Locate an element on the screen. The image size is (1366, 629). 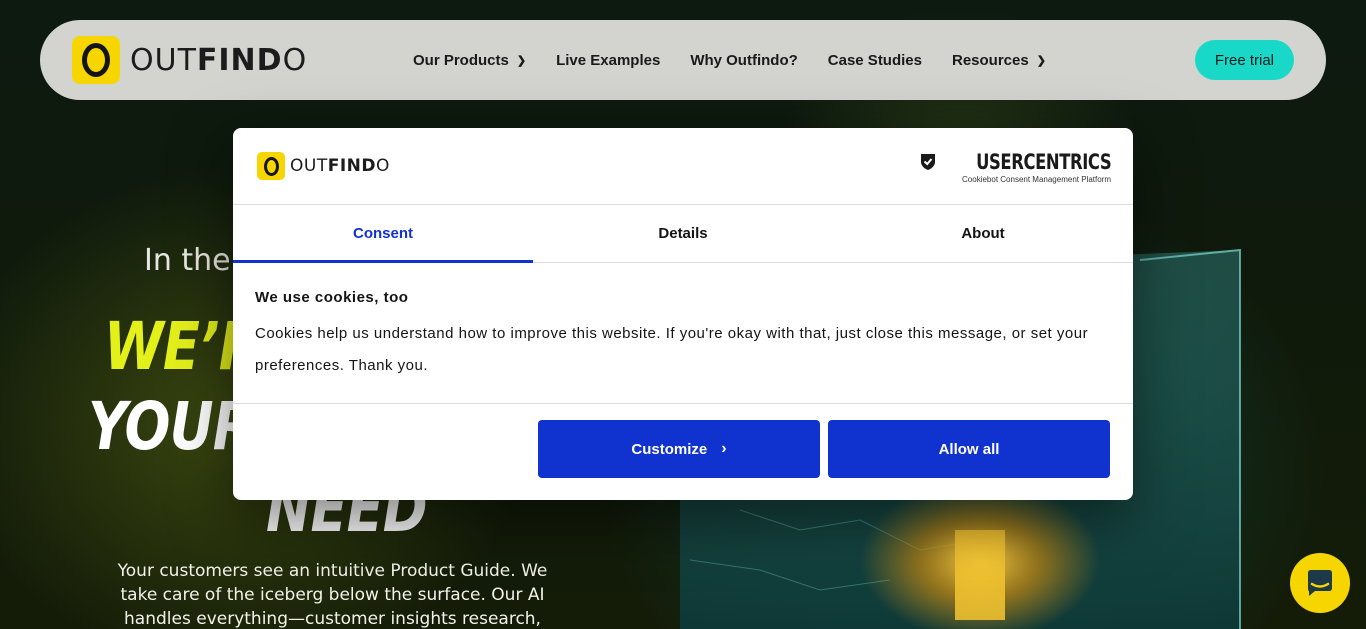
nav-link-live-examples: Live Examples is located at coordinates (608, 60).